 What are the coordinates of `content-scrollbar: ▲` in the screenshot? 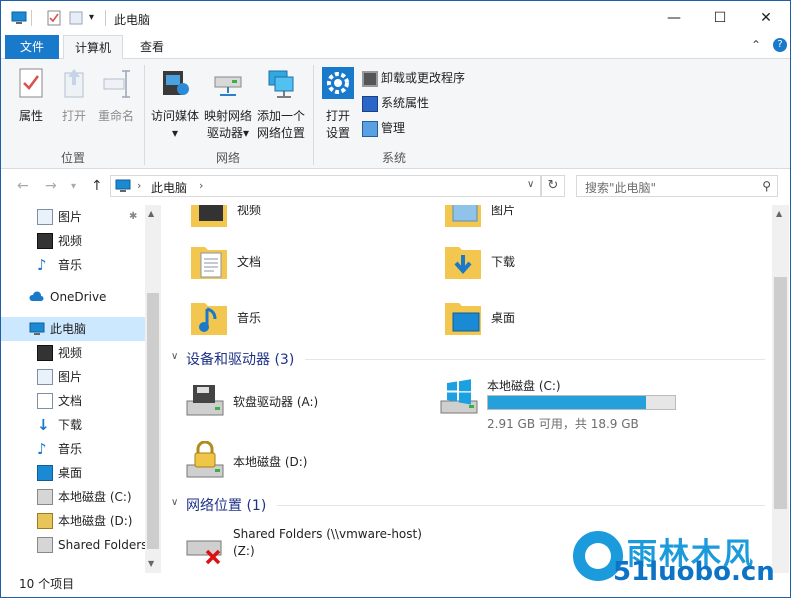 It's located at (780, 389).